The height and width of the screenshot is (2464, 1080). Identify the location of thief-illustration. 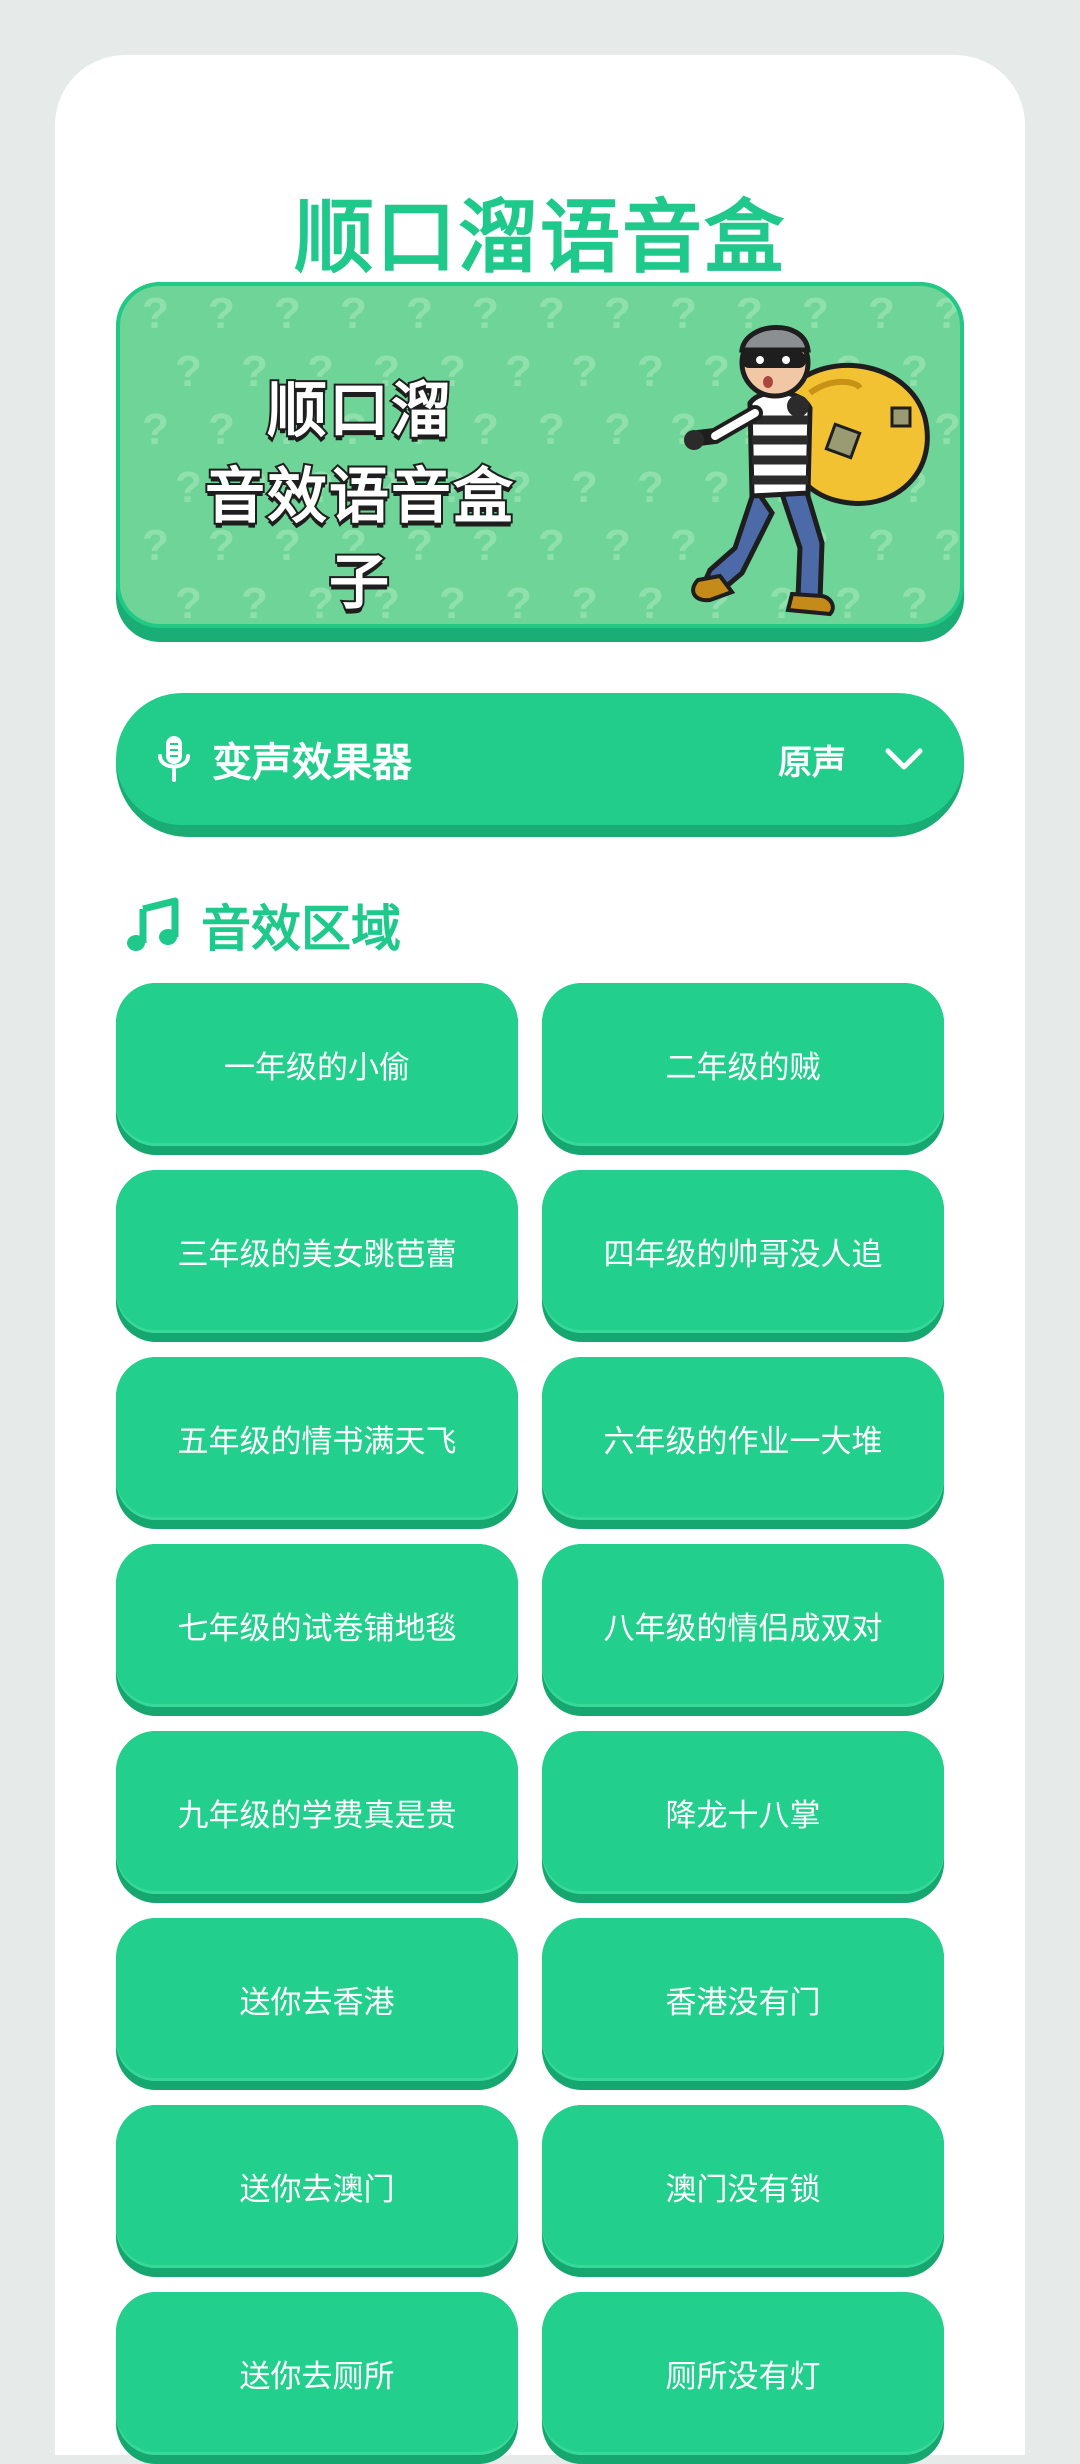
(807, 471).